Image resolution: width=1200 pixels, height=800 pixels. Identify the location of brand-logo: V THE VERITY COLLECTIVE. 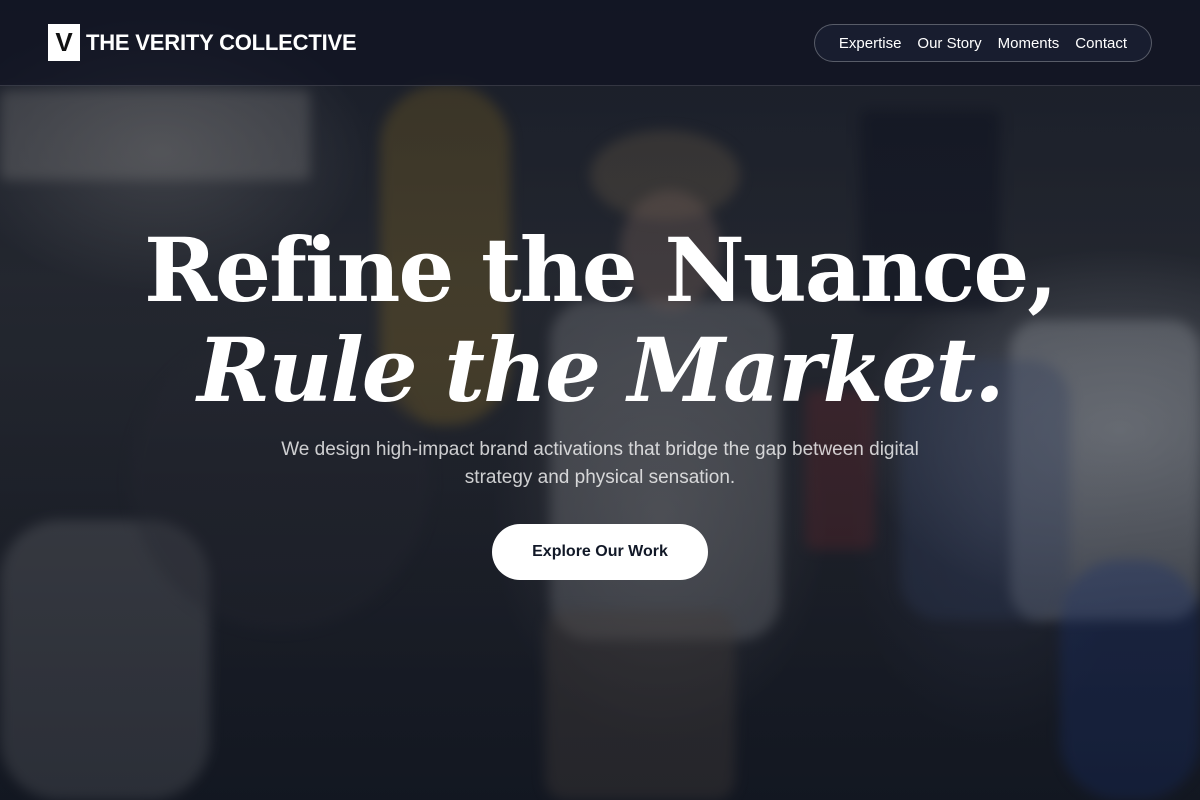
(202, 42).